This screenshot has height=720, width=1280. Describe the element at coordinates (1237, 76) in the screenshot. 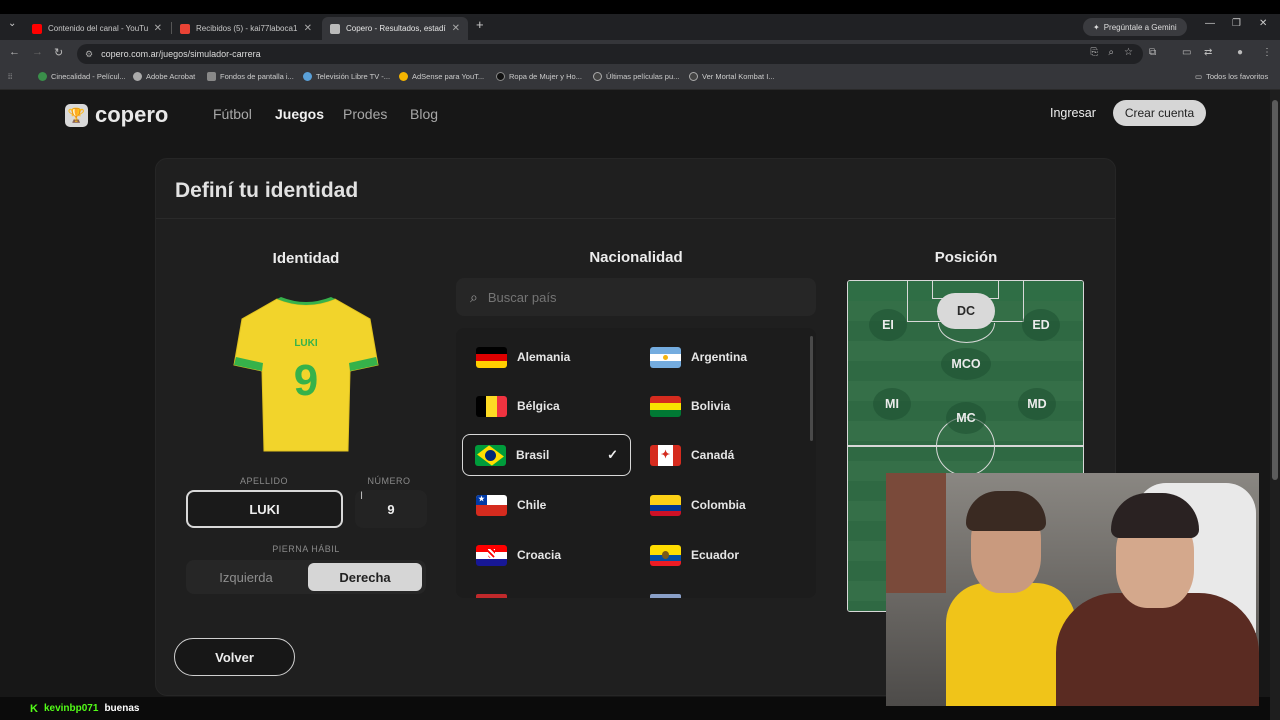

I see `bookmark-label: Todos los favoritos` at that location.